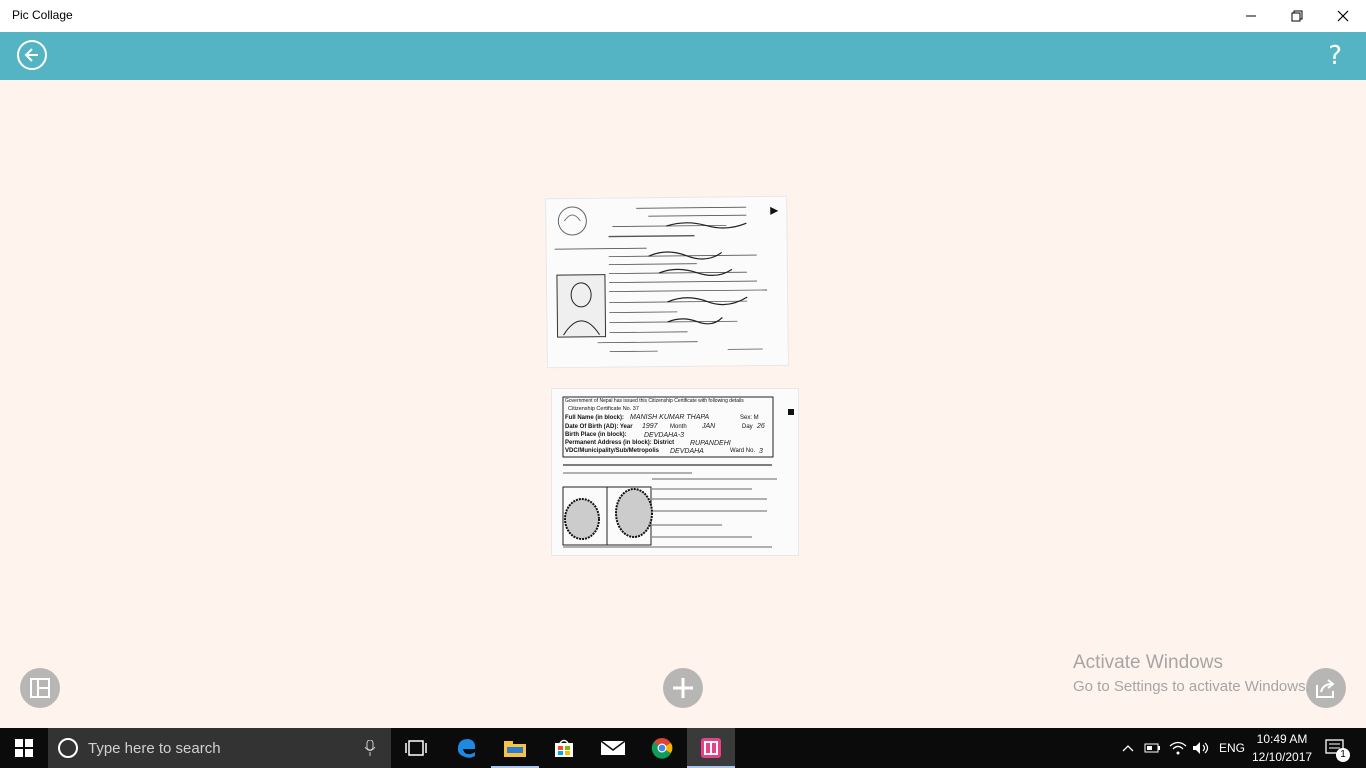 Image resolution: width=1366 pixels, height=768 pixels. I want to click on add-button, so click(683, 688).